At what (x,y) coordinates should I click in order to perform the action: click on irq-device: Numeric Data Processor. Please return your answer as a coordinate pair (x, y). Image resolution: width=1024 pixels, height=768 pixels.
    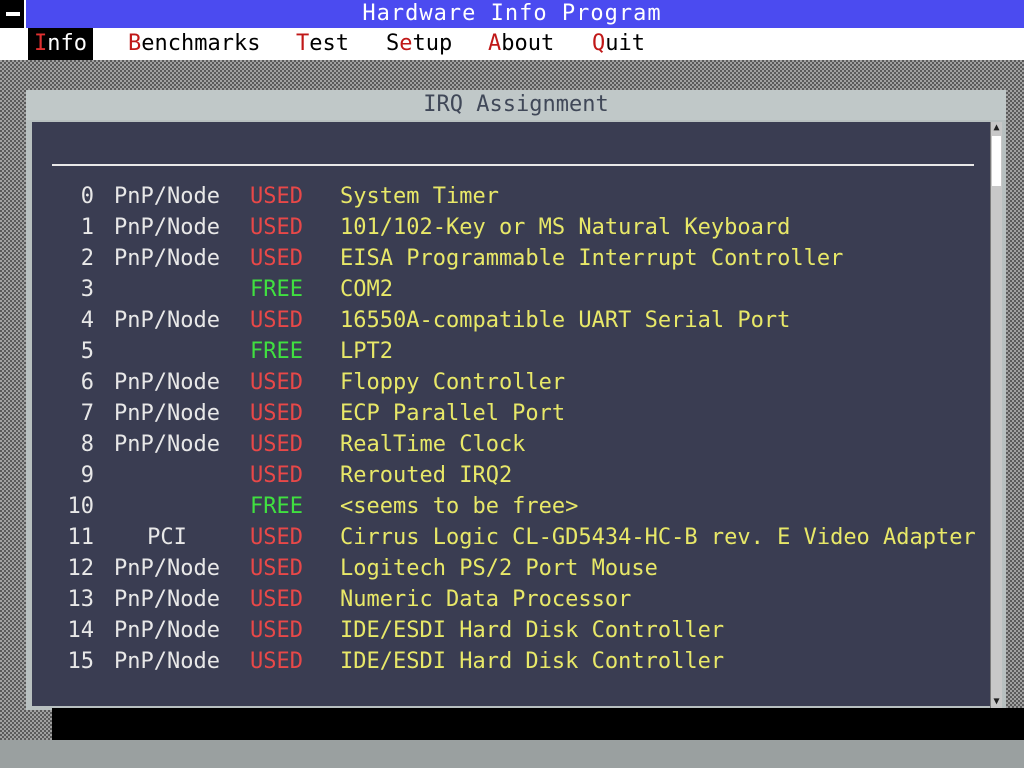
    Looking at the image, I should click on (486, 599).